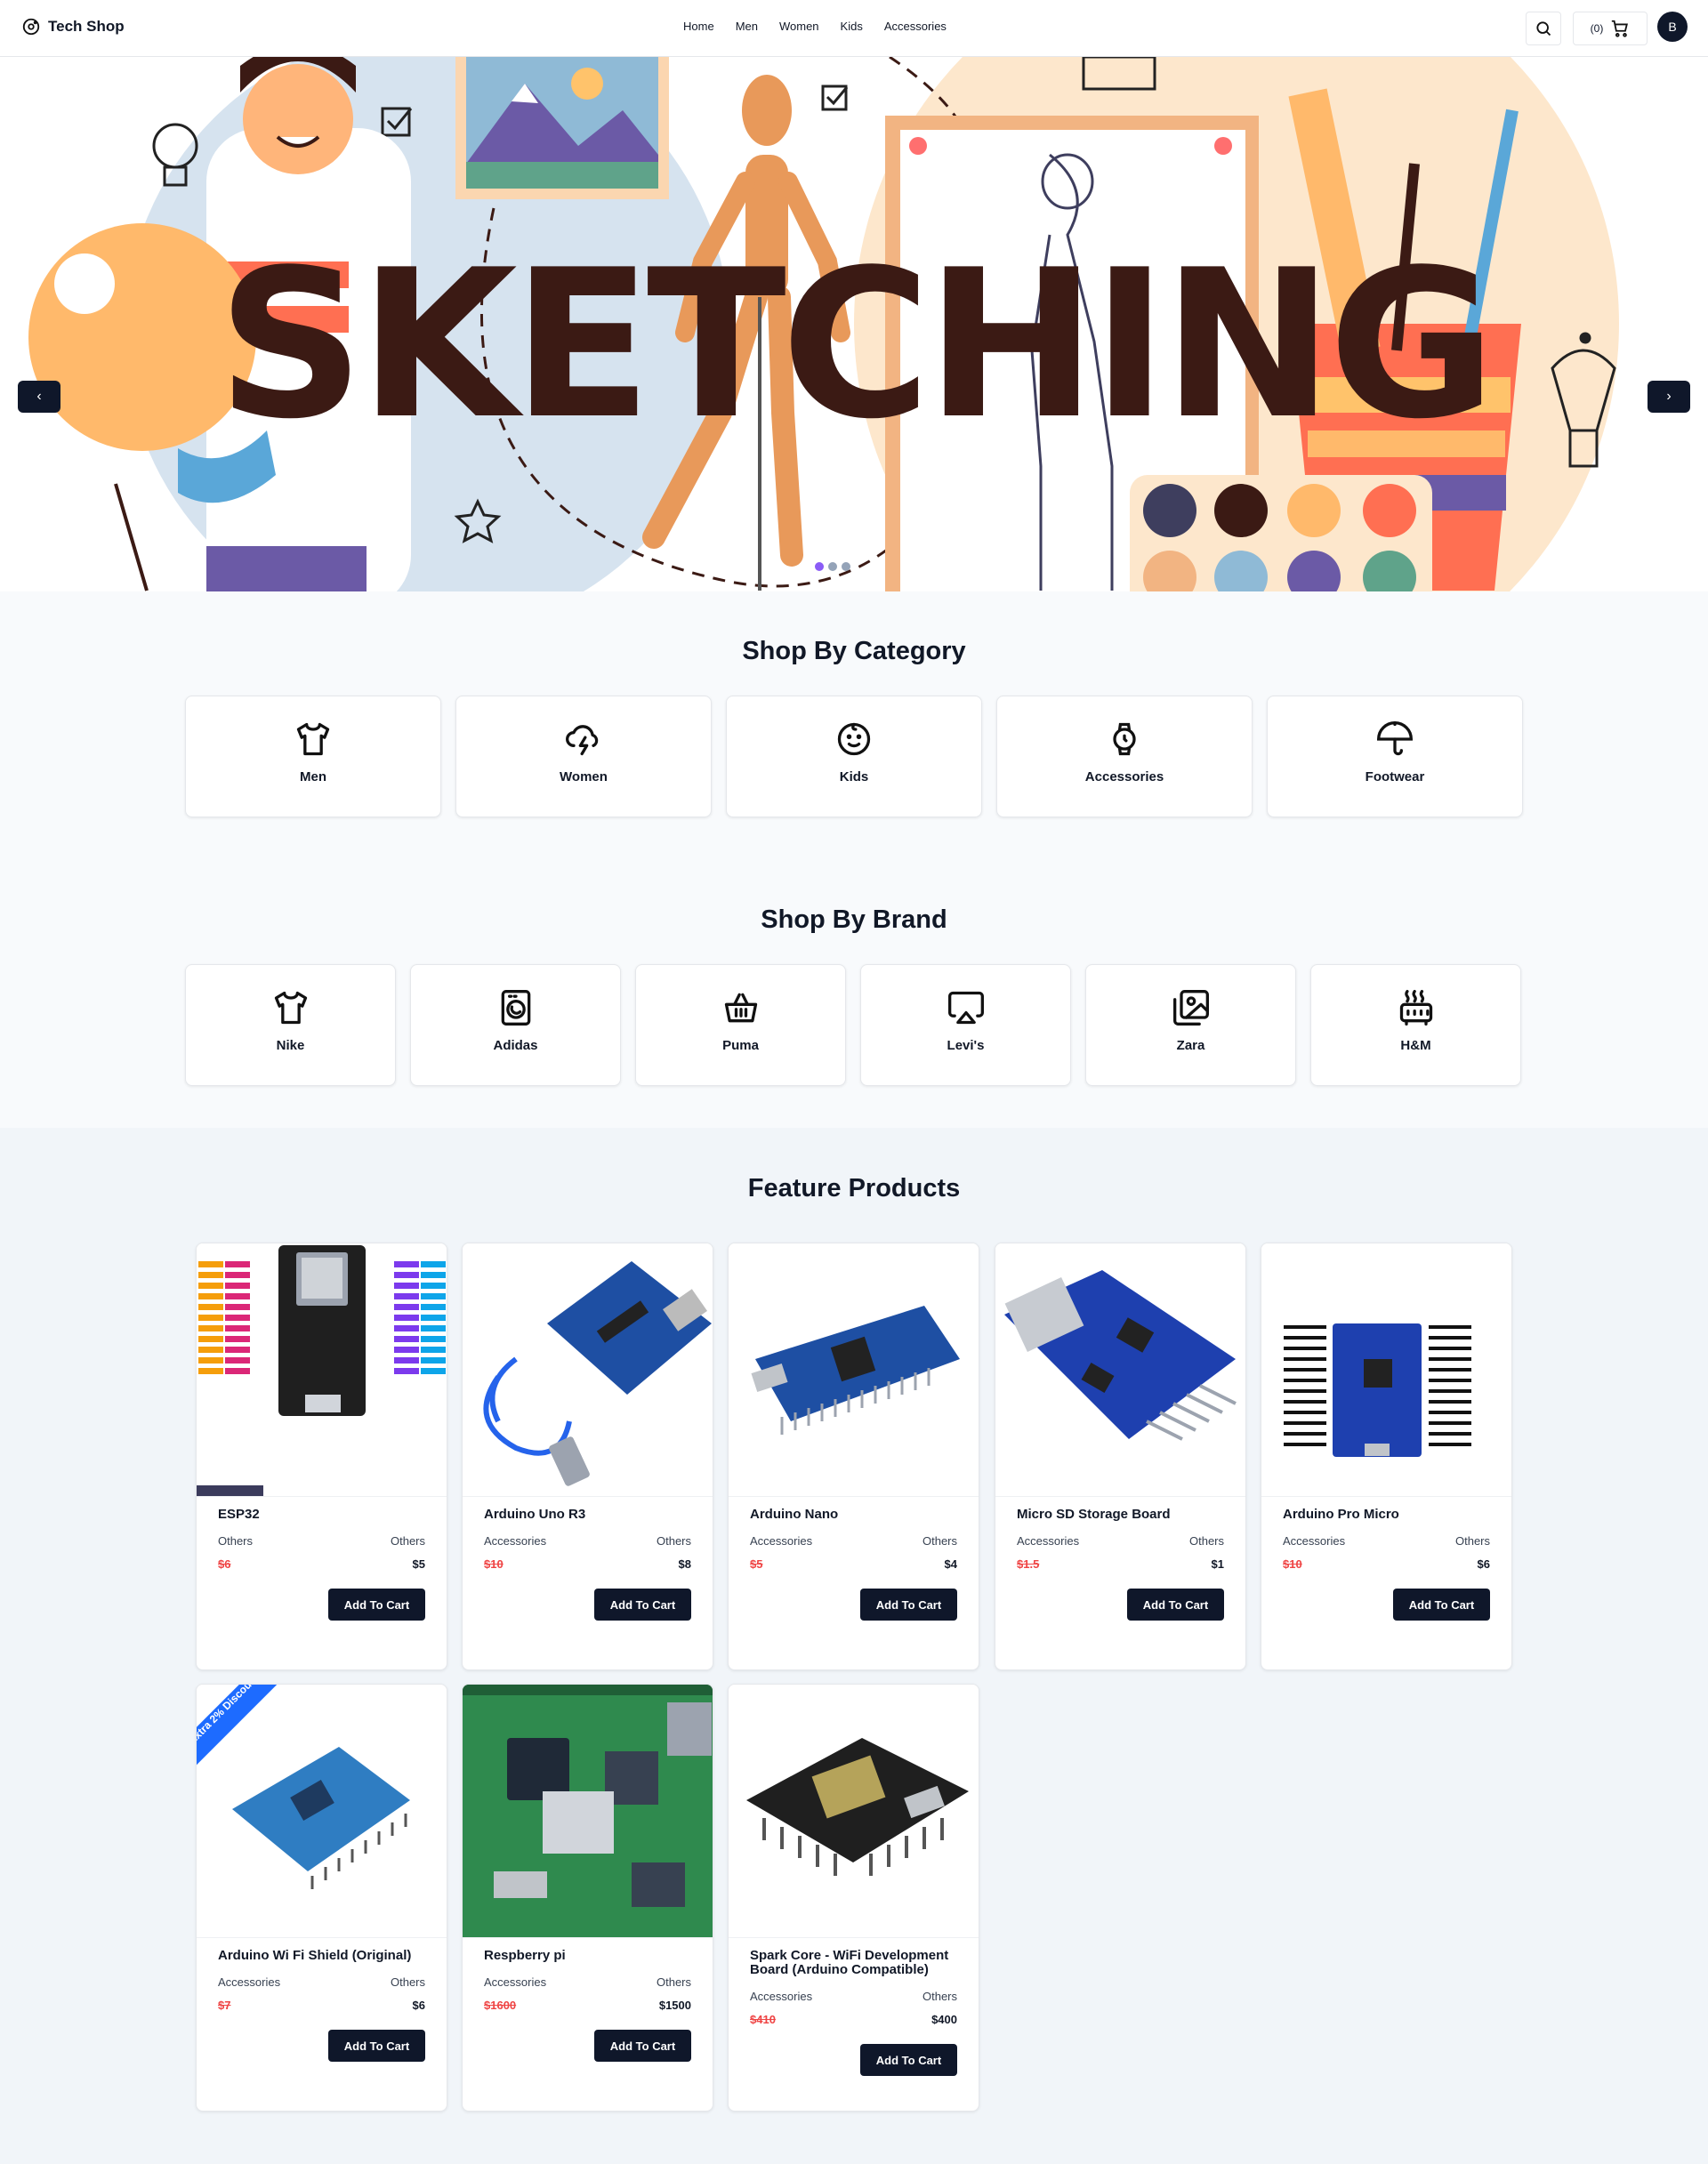 The image size is (1708, 2164). I want to click on nav-accessories: Accessories, so click(915, 26).